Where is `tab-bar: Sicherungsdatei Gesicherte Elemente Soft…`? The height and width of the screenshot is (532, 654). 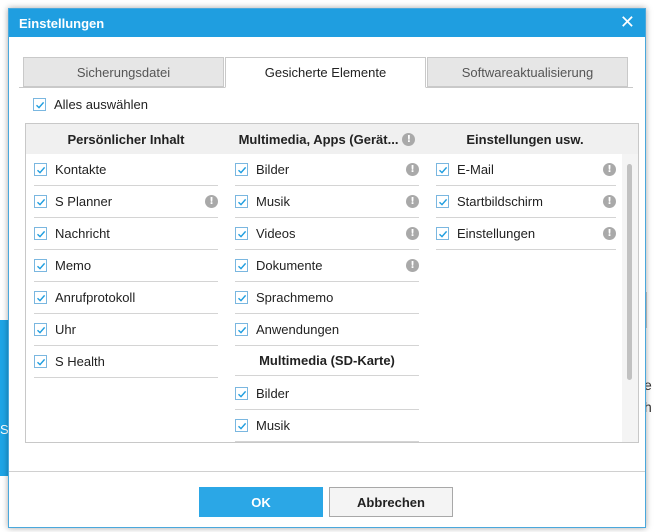 tab-bar: Sicherungsdatei Gesicherte Elemente Soft… is located at coordinates (326, 72).